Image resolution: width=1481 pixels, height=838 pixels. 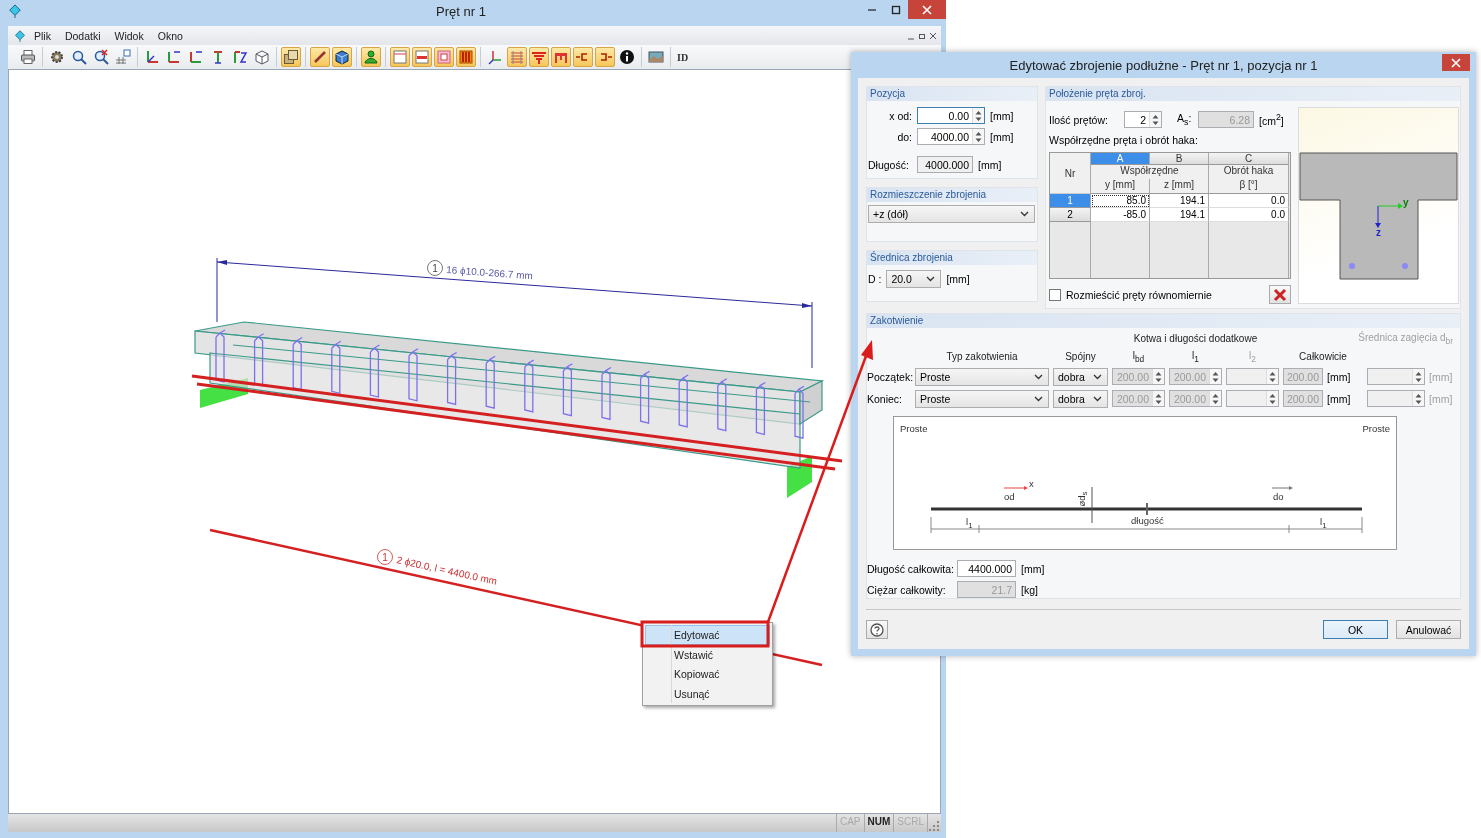 What do you see at coordinates (707, 674) in the screenshot?
I see `menu-item: Kopiować` at bounding box center [707, 674].